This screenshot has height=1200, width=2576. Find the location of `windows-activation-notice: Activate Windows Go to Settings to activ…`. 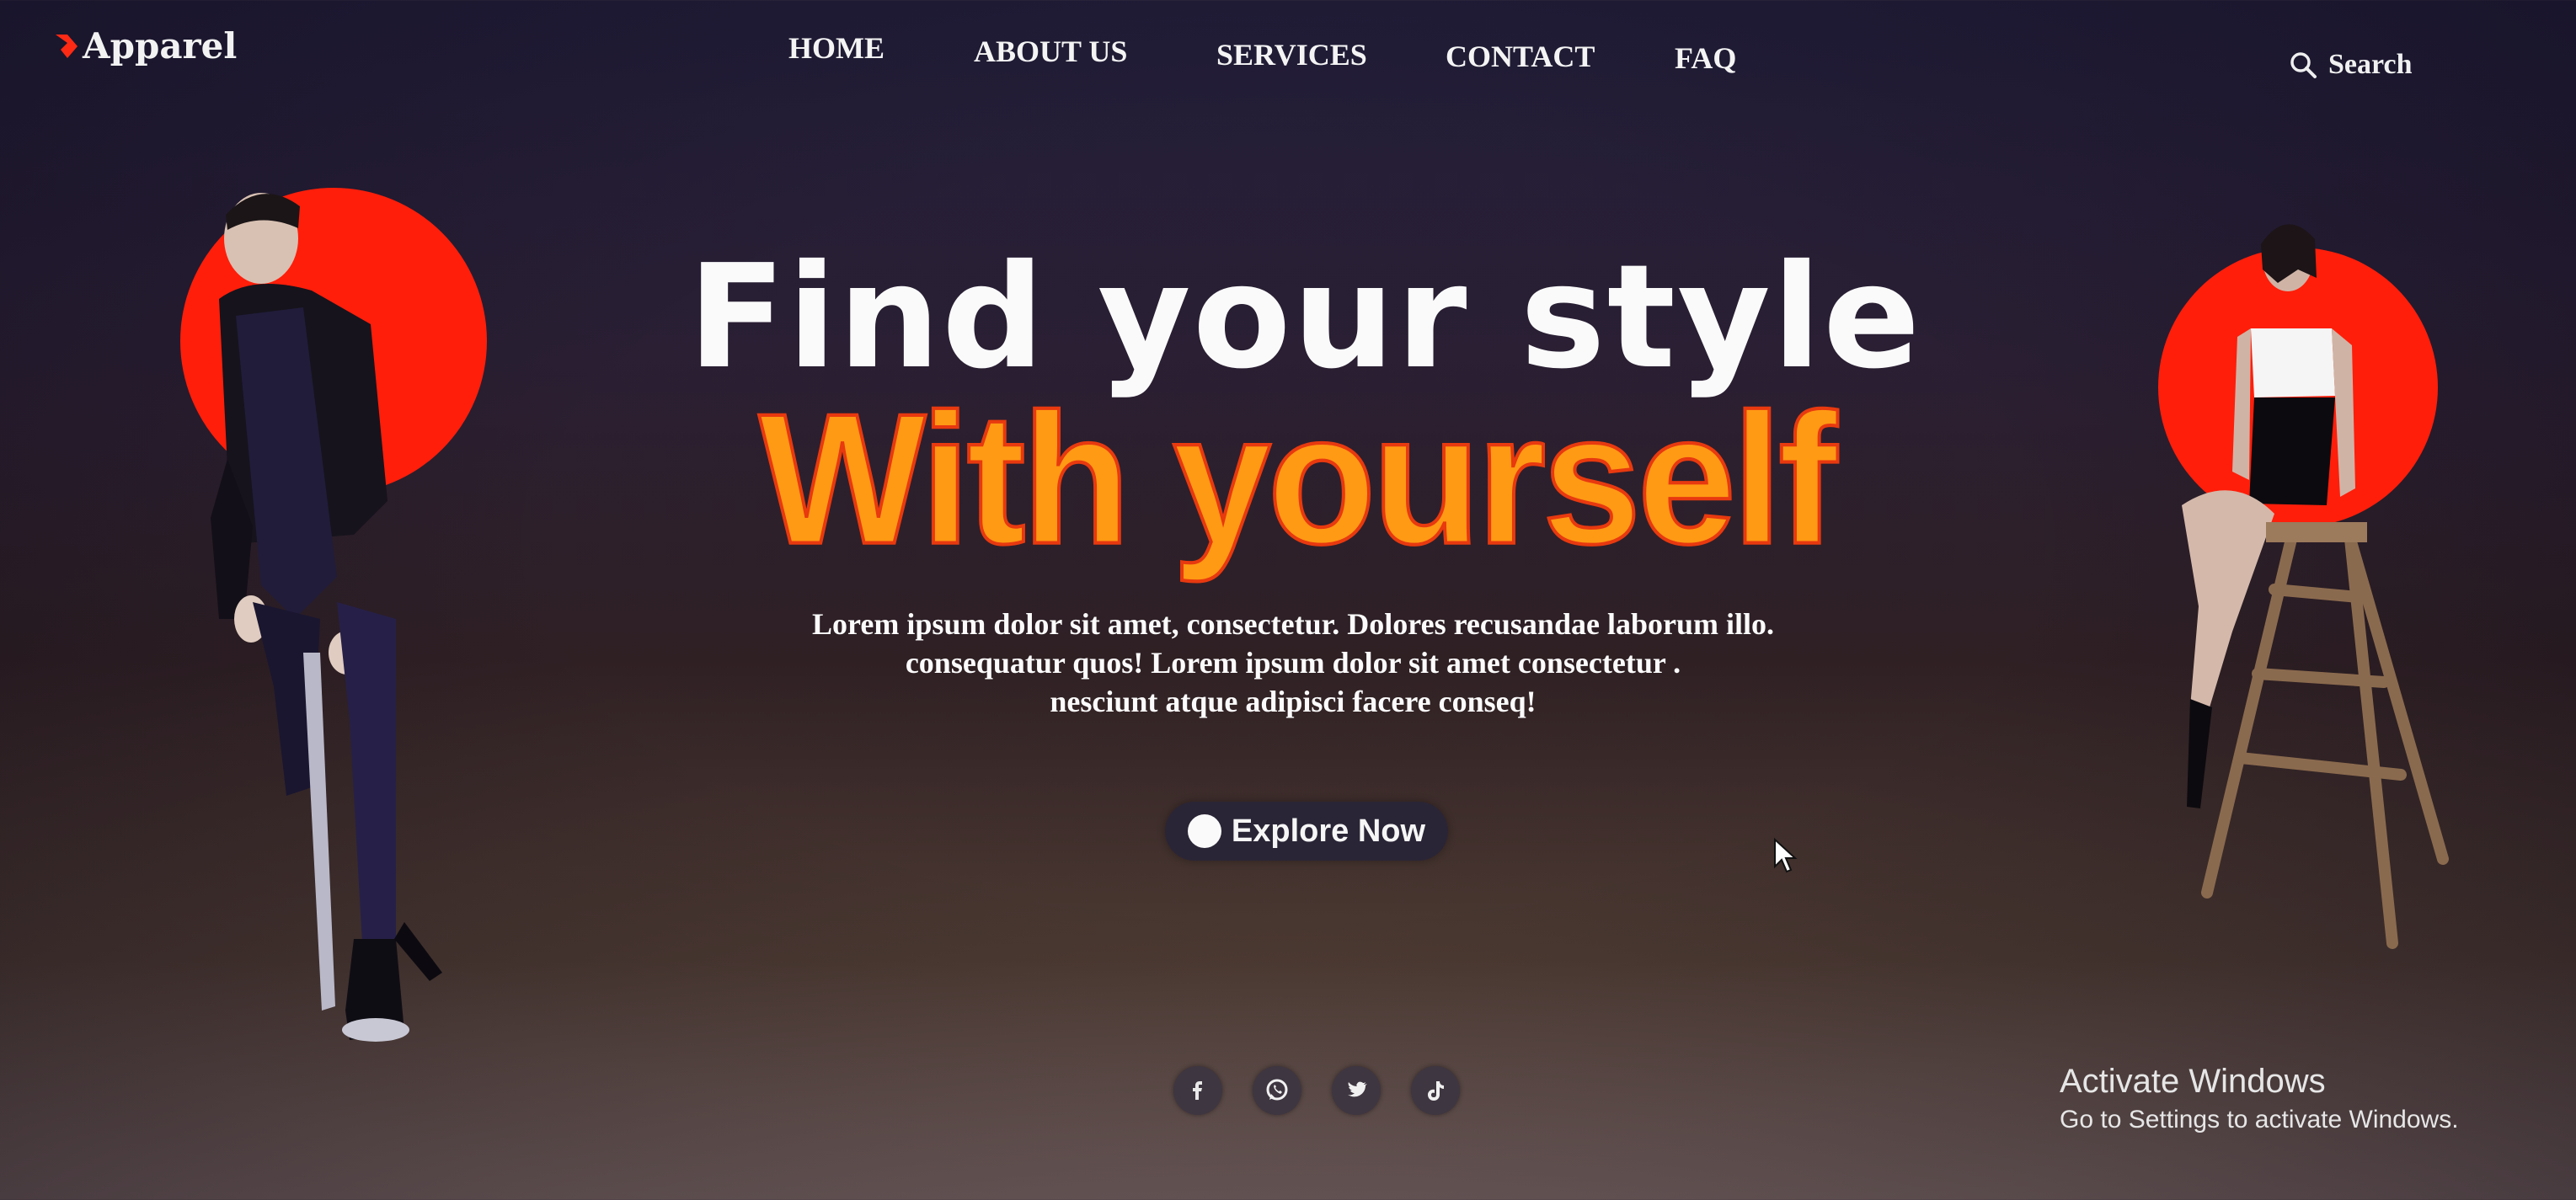

windows-activation-notice: Activate Windows Go to Settings to activ… is located at coordinates (2259, 1098).